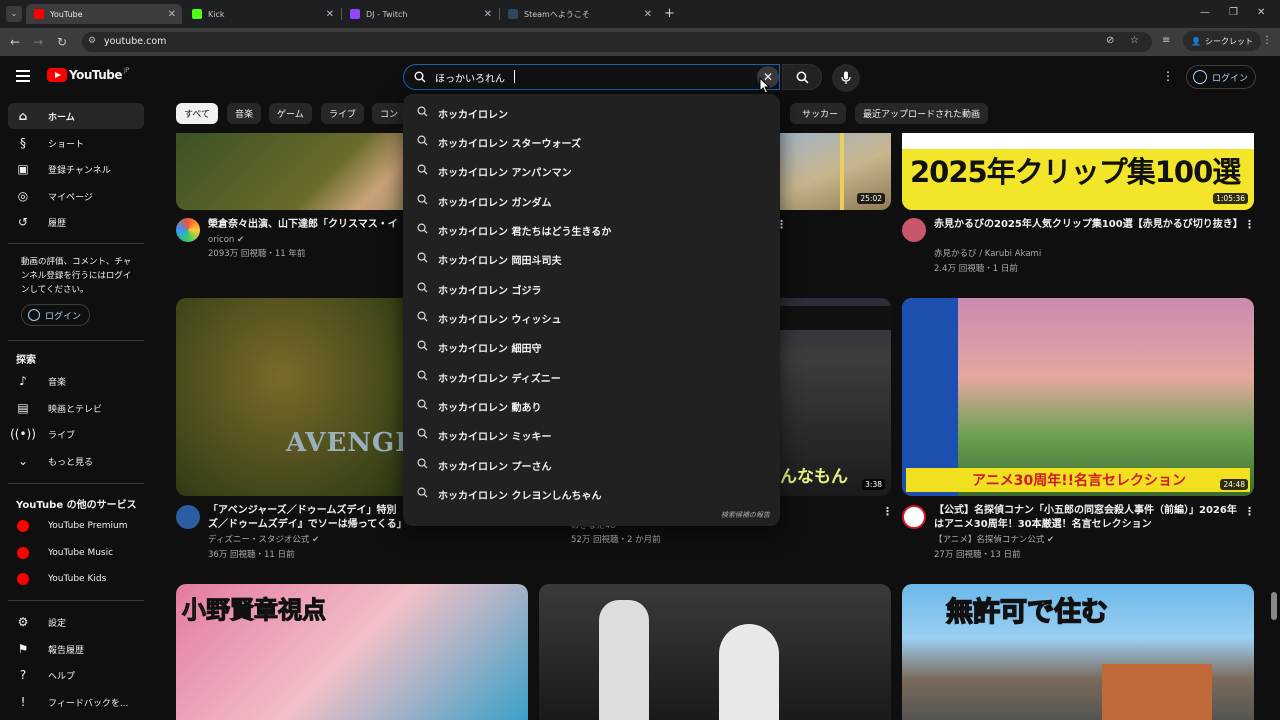 Image resolution: width=1280 pixels, height=720 pixels. Describe the element at coordinates (587, 113) in the screenshot. I see `suggestion-item: ホッカイロレン` at that location.